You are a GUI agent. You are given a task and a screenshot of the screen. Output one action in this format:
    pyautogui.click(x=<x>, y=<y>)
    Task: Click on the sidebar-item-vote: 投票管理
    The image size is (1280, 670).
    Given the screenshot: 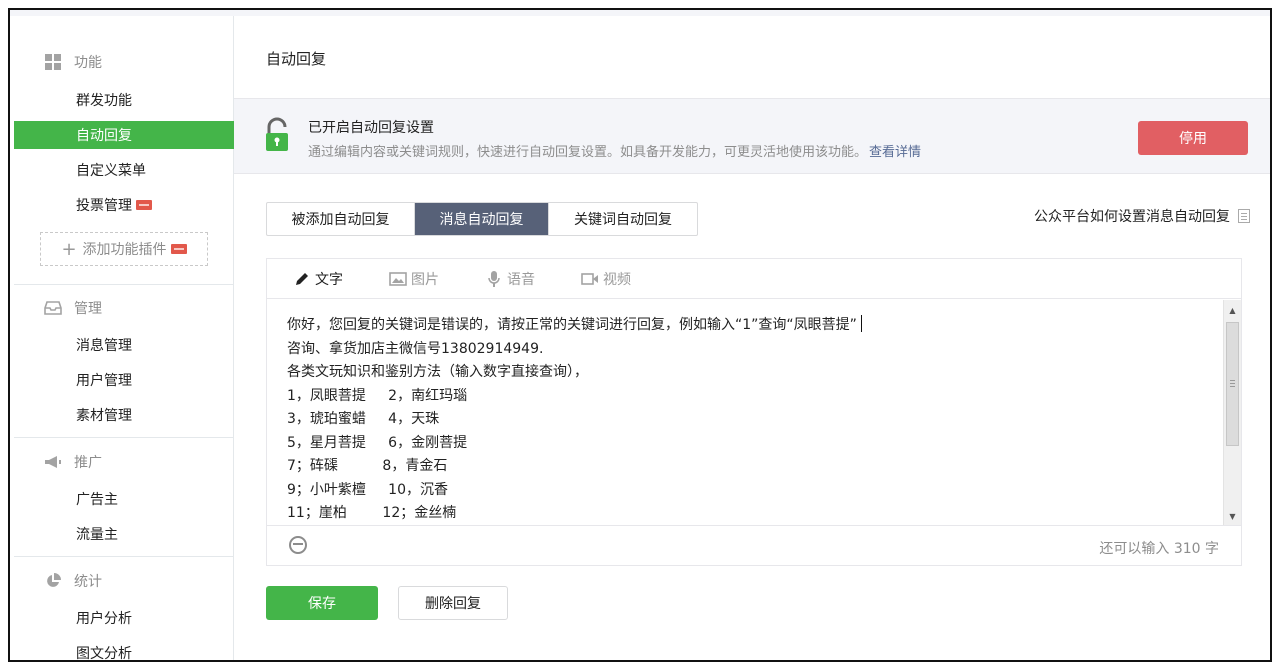 What is the action you would take?
    pyautogui.click(x=124, y=205)
    